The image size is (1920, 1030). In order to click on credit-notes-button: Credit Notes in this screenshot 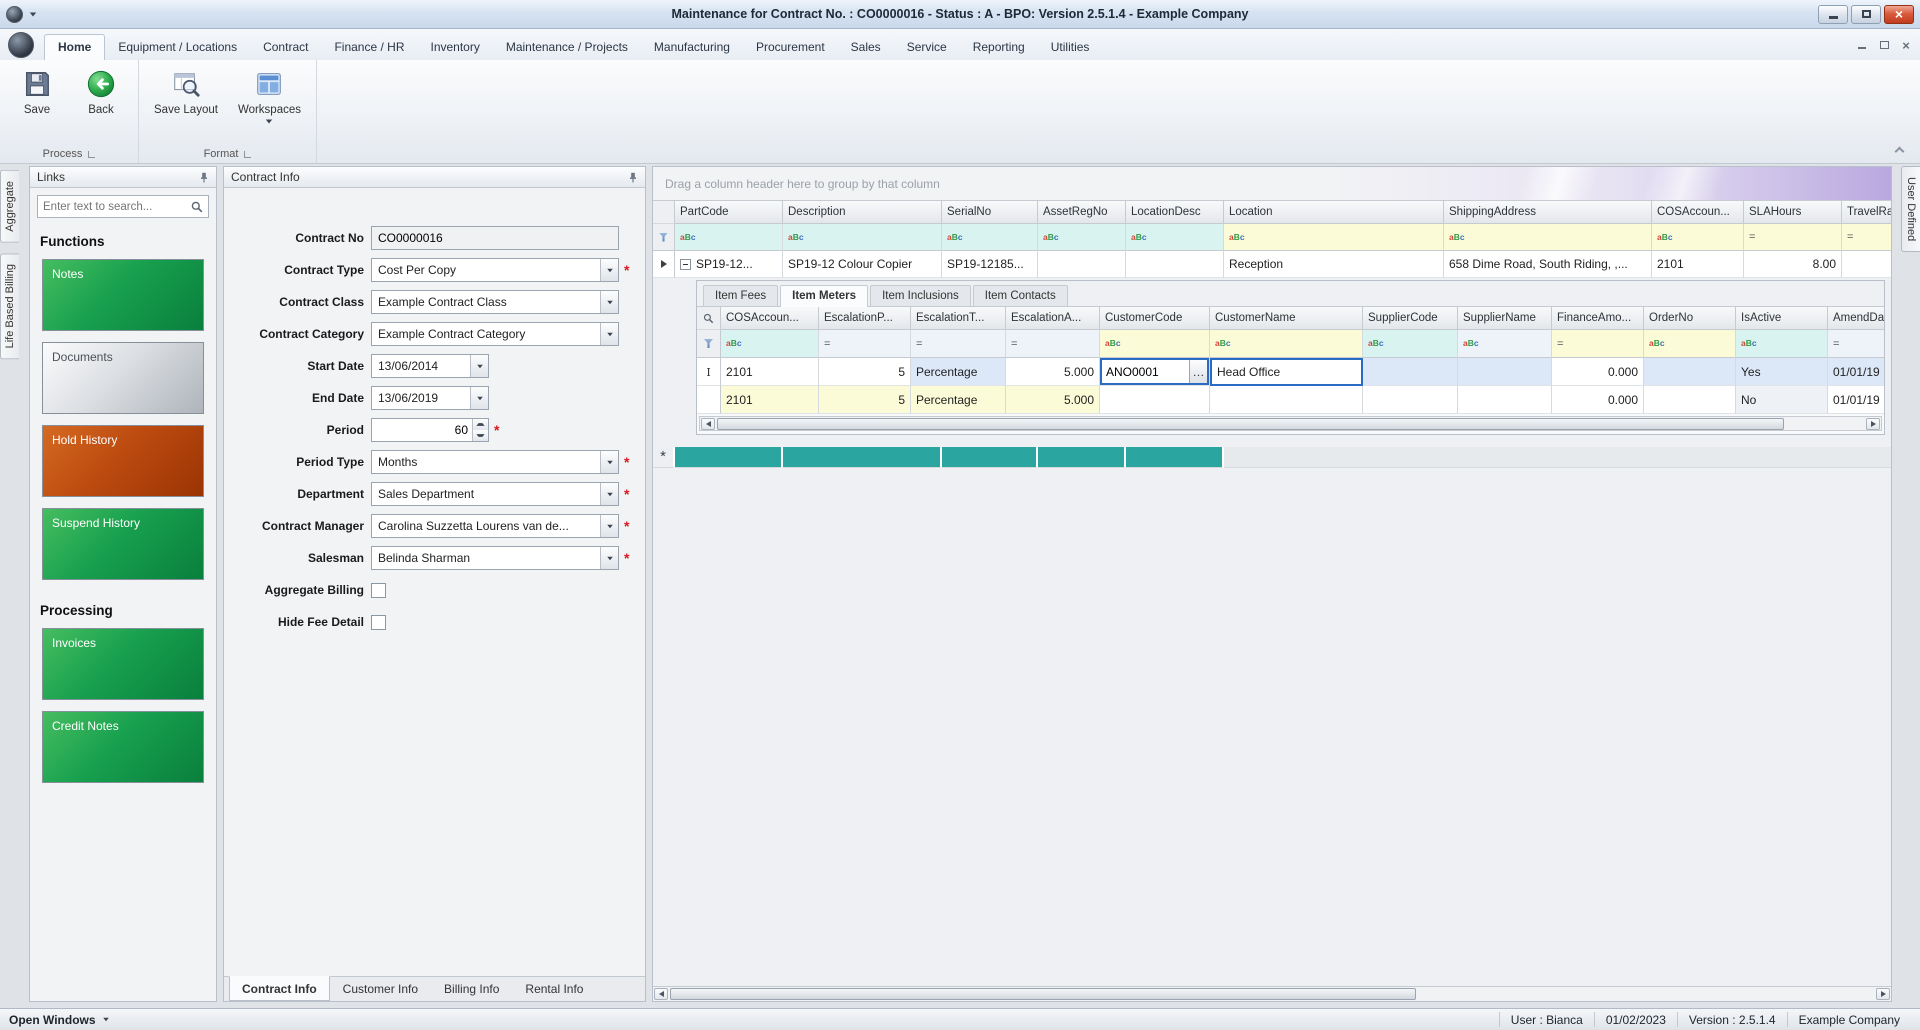, I will do `click(123, 747)`.